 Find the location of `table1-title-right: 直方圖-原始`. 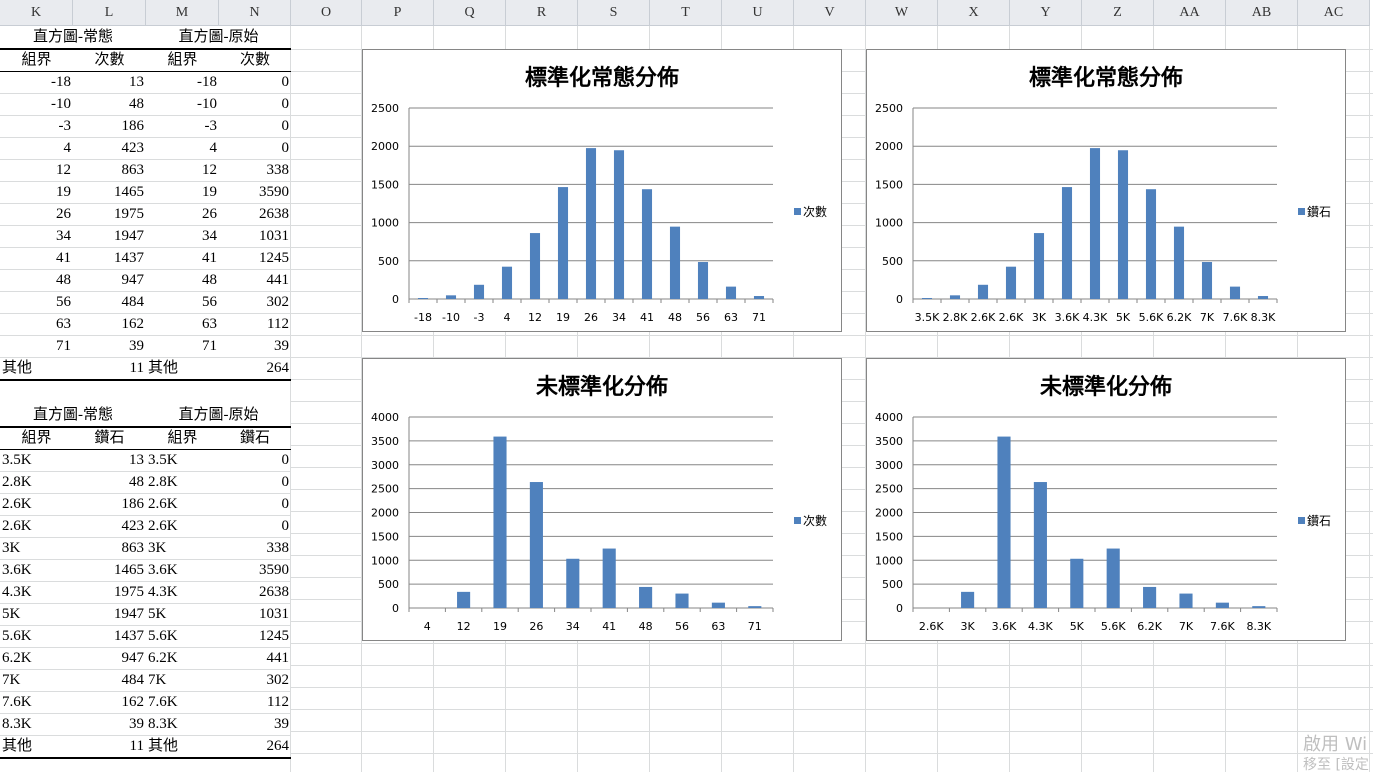

table1-title-right: 直方圖-原始 is located at coordinates (218, 38).